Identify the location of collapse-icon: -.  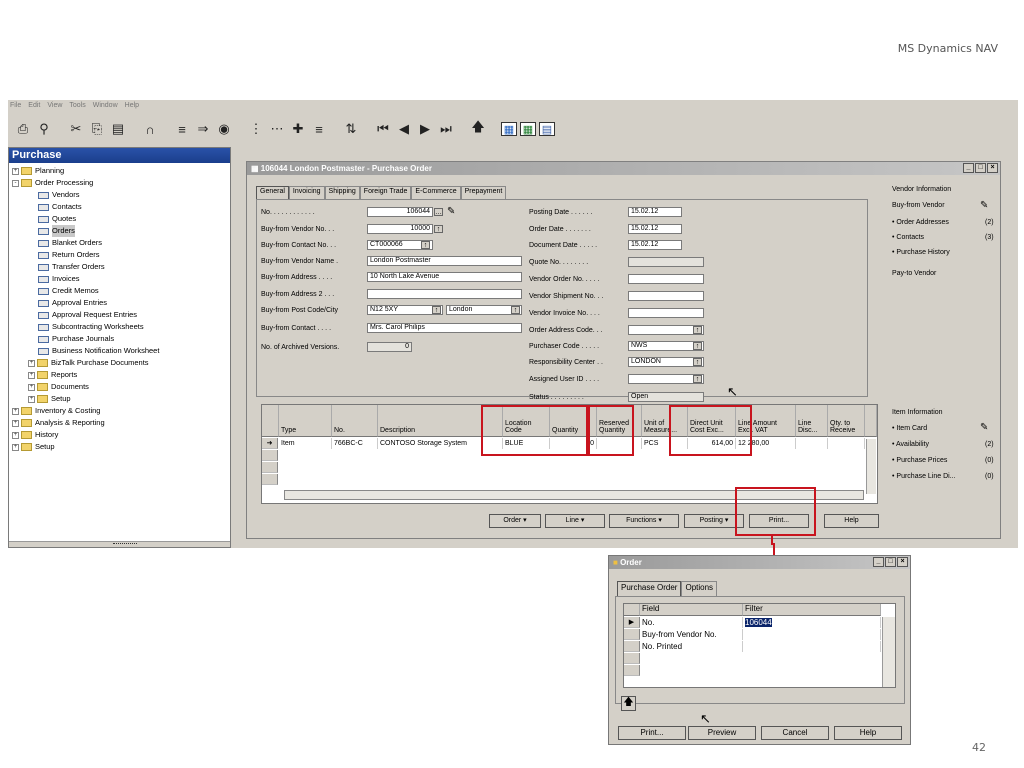
(15, 183).